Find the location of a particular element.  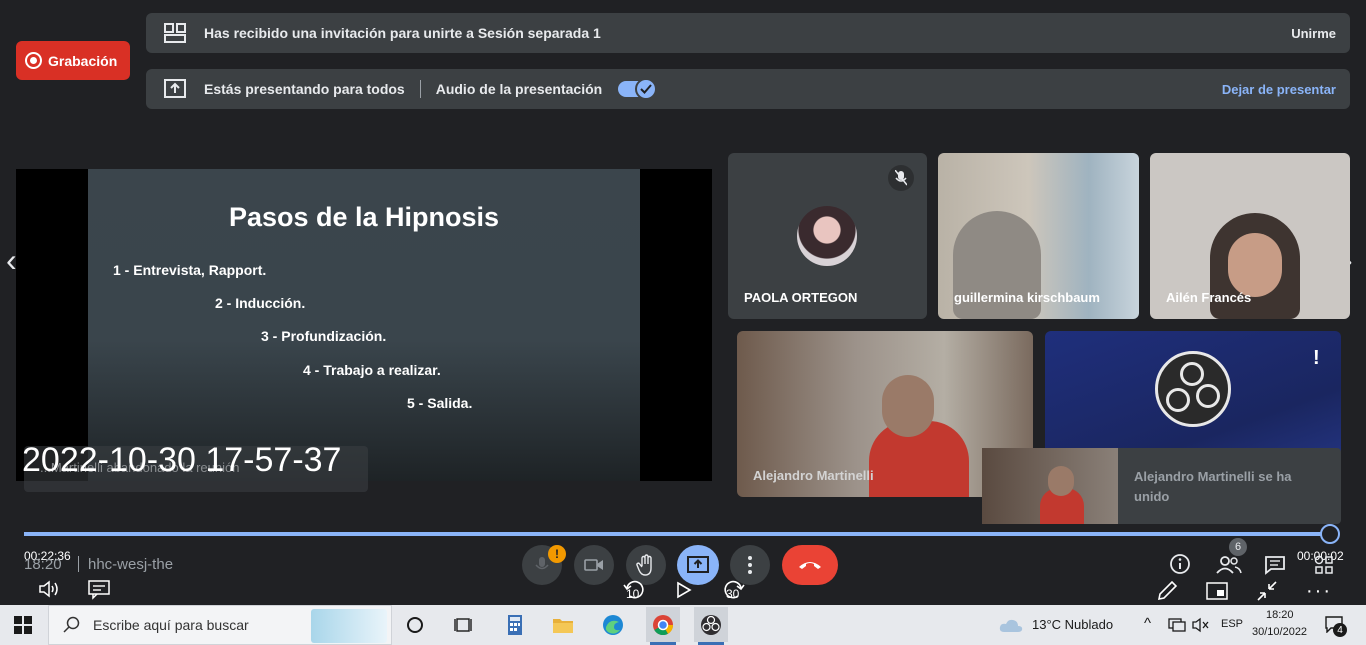

audio-label: Audio de la presentación is located at coordinates (519, 89).